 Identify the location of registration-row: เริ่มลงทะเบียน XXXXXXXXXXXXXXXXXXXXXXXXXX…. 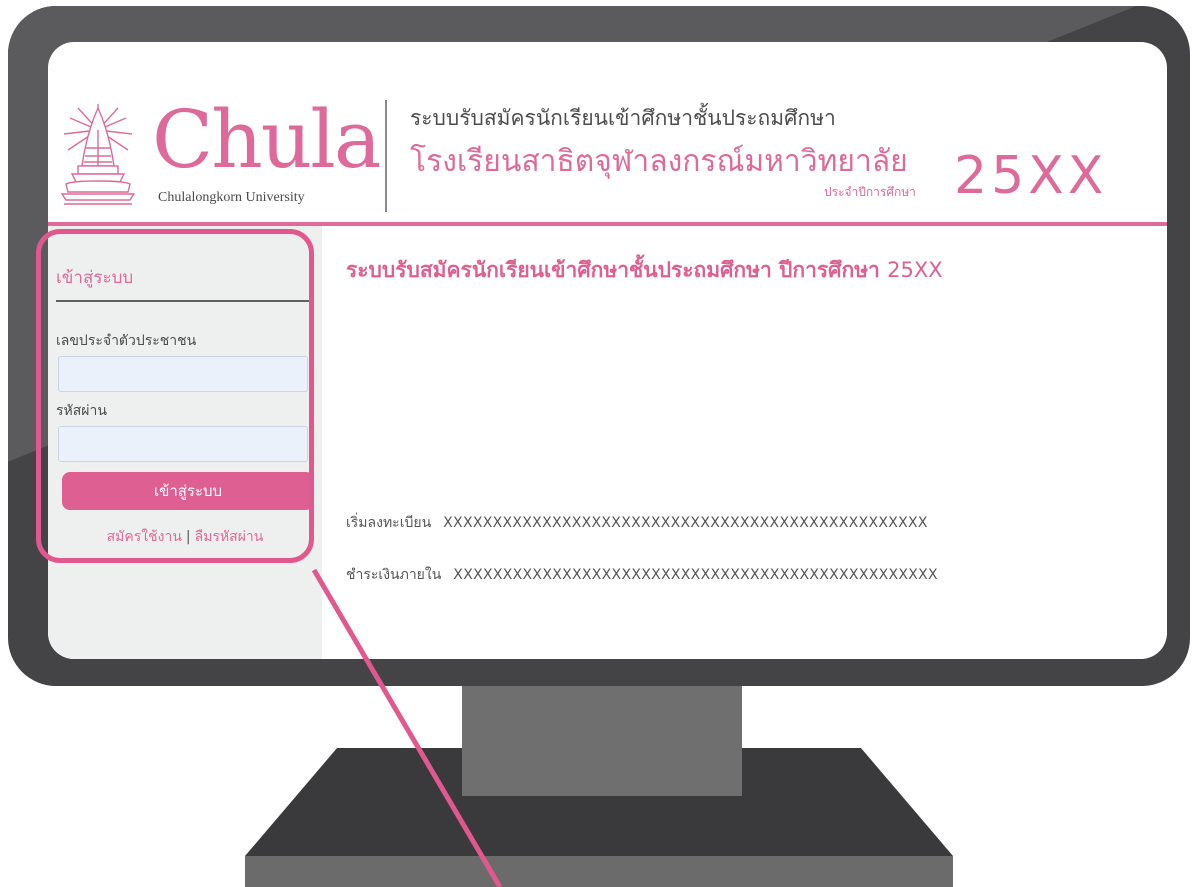
(637, 523).